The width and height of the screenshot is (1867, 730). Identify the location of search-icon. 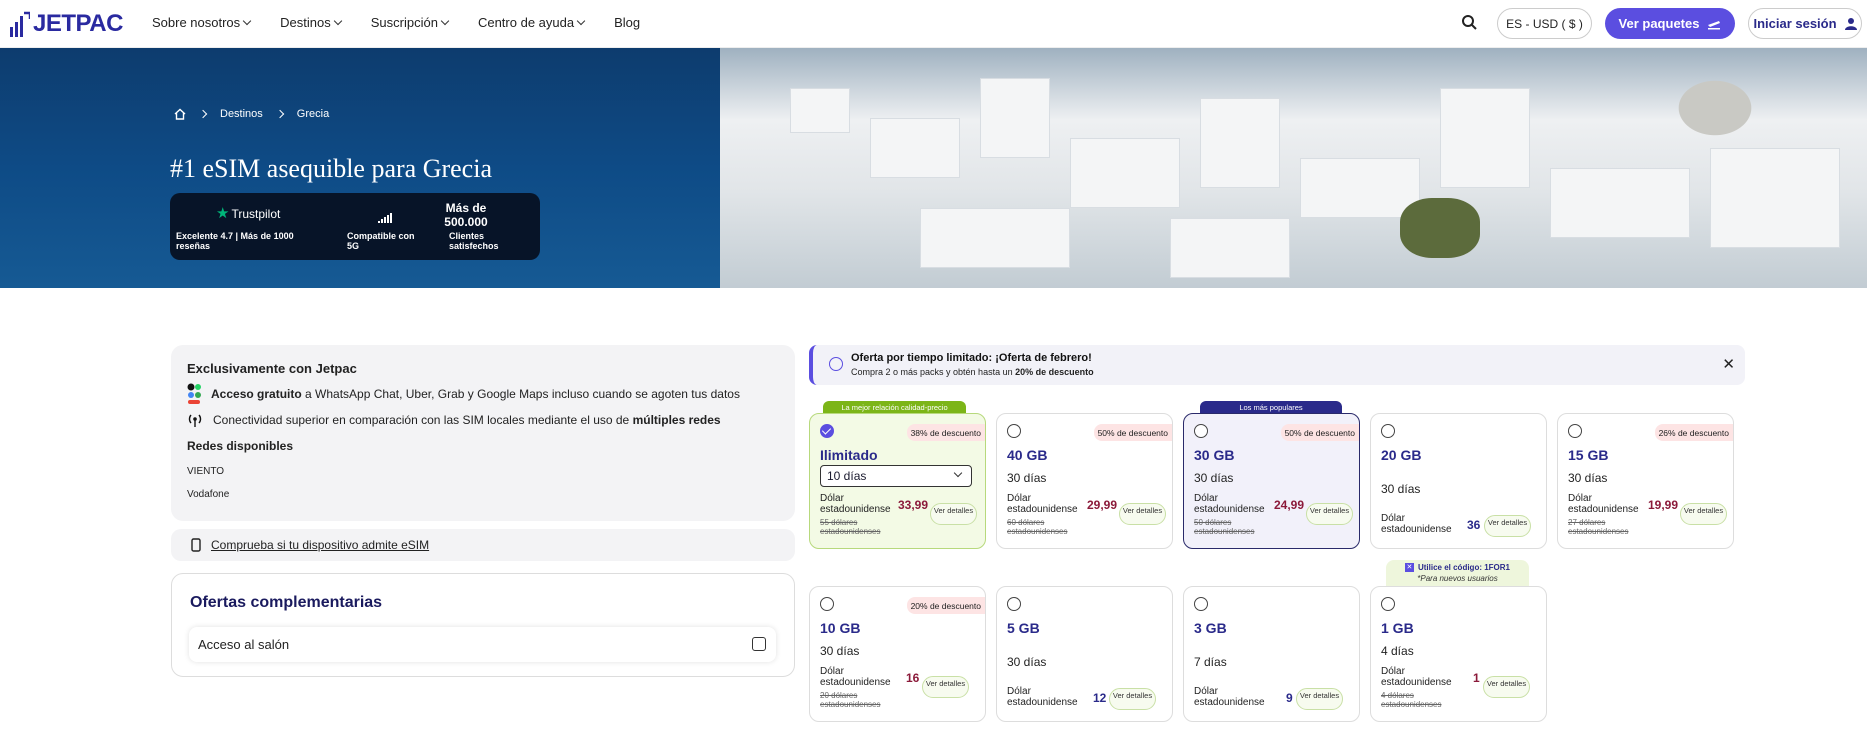
(1470, 23).